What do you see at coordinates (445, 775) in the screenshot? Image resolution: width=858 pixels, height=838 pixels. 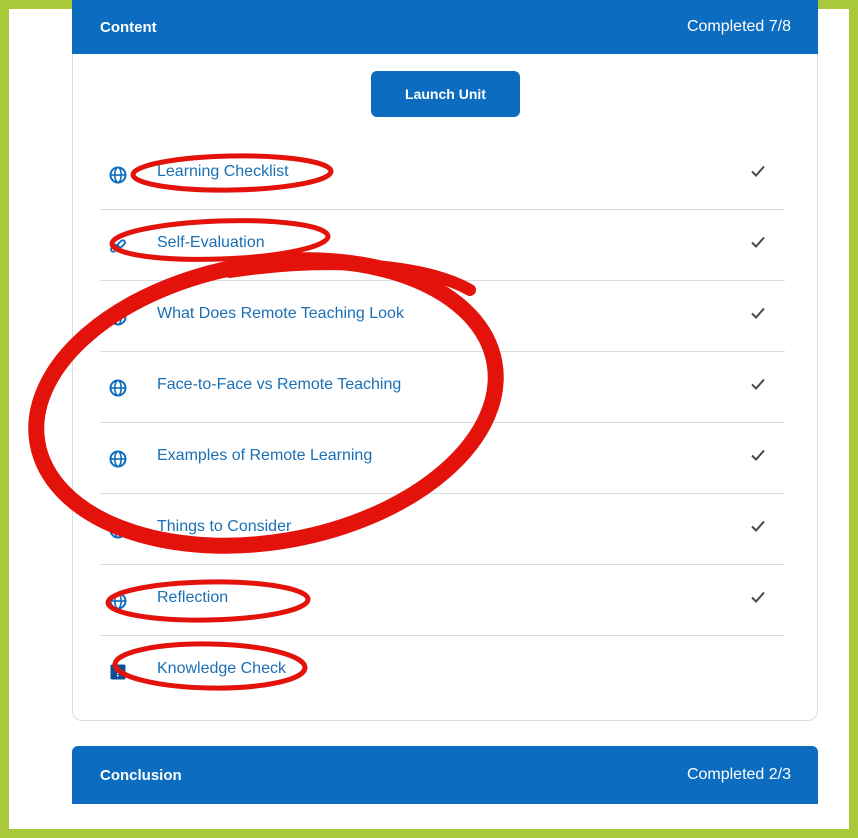 I see `conclusion-section-header: Conclusion Completed 2/3` at bounding box center [445, 775].